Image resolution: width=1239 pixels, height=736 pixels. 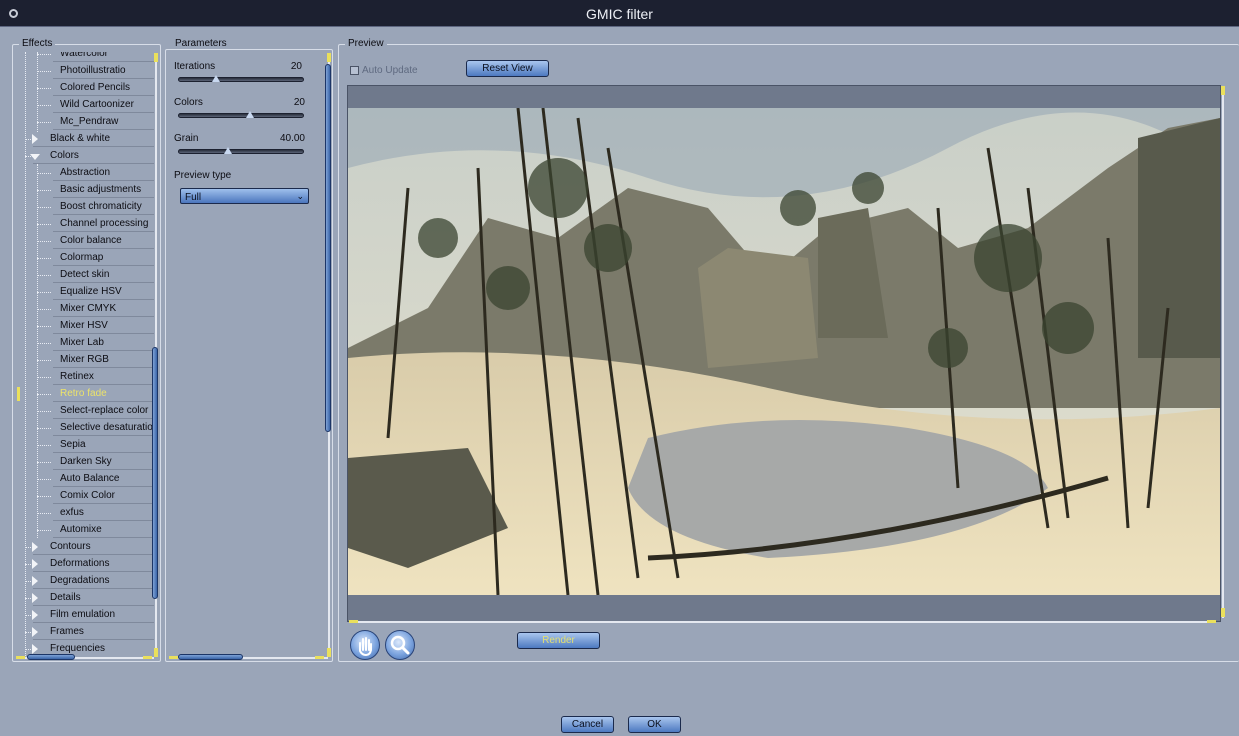 What do you see at coordinates (82, 342) in the screenshot?
I see `tree-item-label: Mixer Lab` at bounding box center [82, 342].